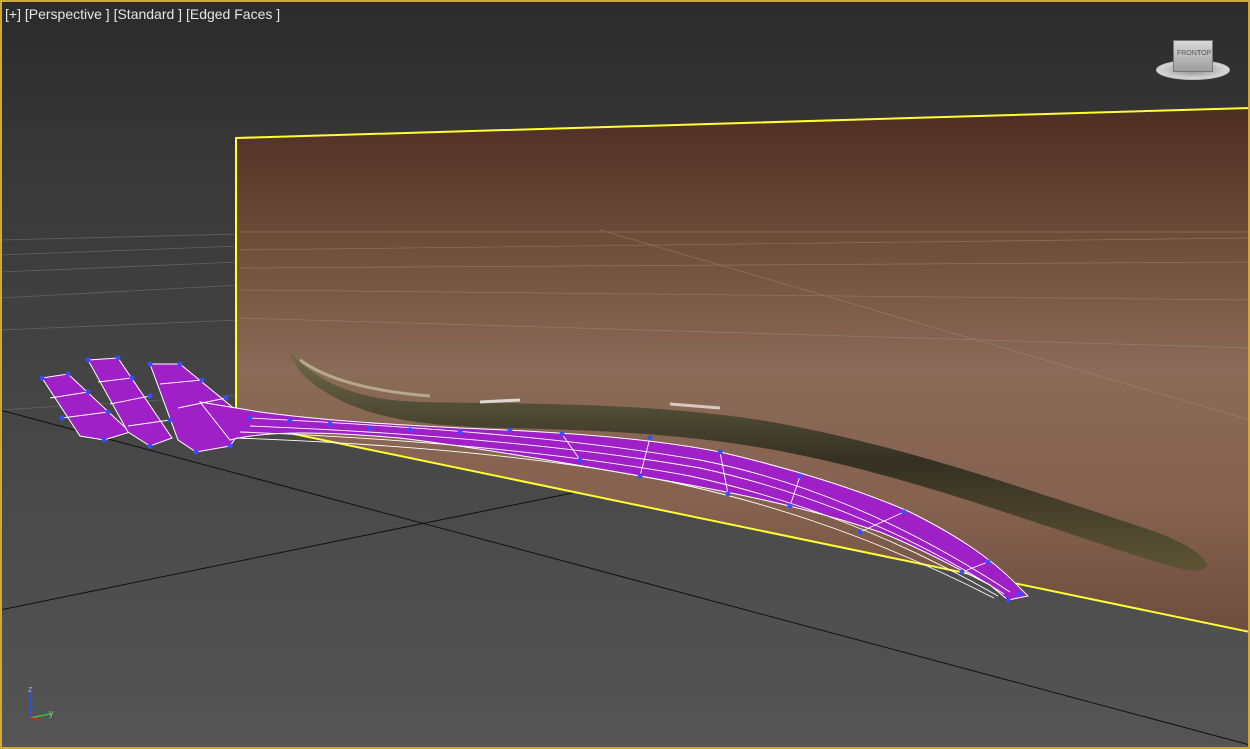 This screenshot has width=1250, height=749. What do you see at coordinates (1204, 53) in the screenshot?
I see `viewcube-top-face: TOP` at bounding box center [1204, 53].